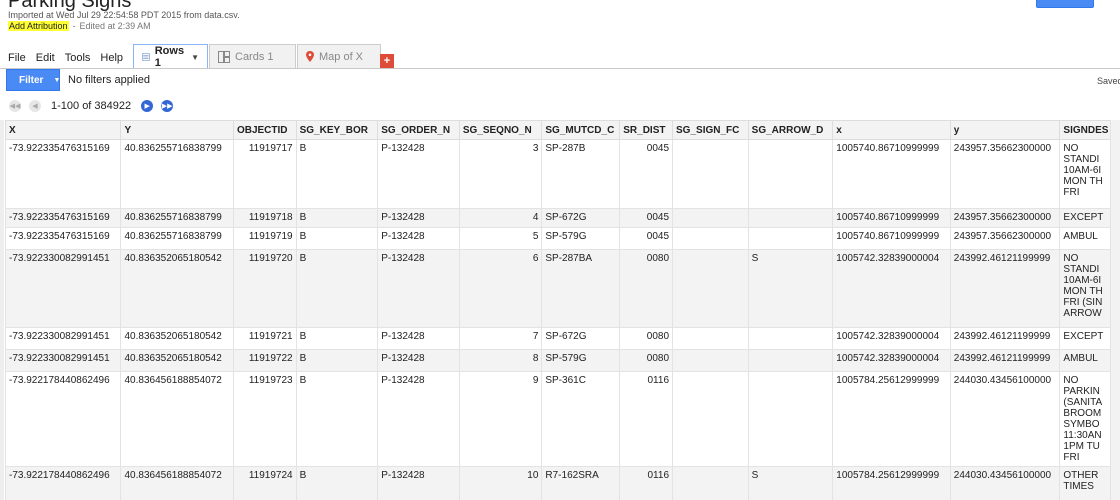 Image resolution: width=1120 pixels, height=500 pixels. Describe the element at coordinates (500, 419) in the screenshot. I see `table-cell: 9` at that location.